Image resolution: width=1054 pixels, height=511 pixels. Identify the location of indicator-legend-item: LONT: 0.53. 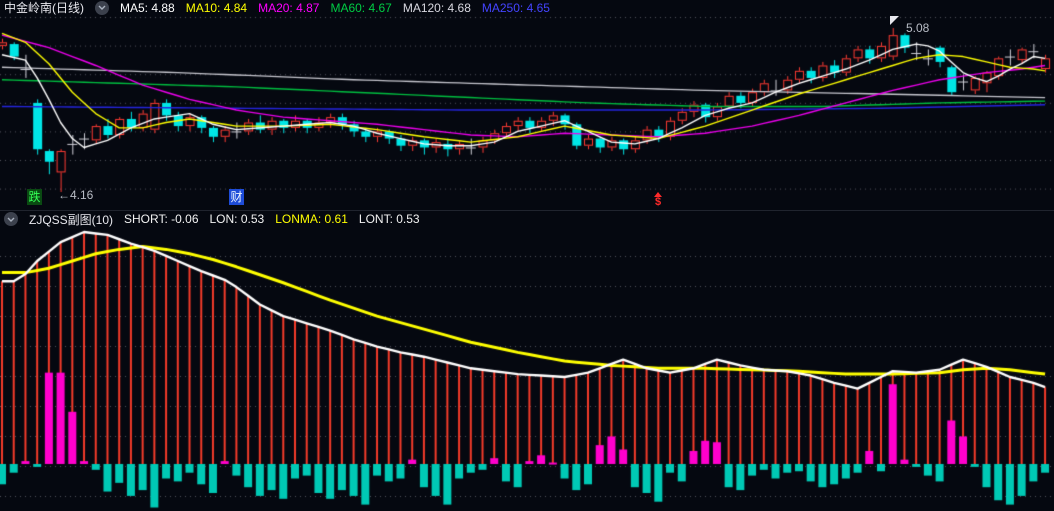
(389, 219).